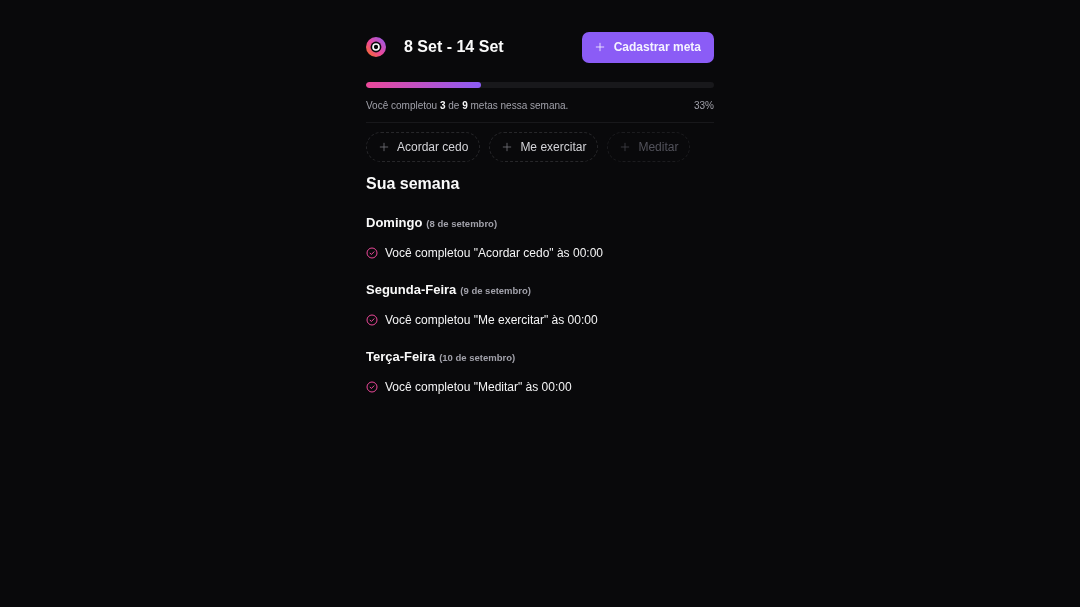 The height and width of the screenshot is (607, 1080). What do you see at coordinates (496, 291) in the screenshot?
I see `day-date: (9 de setembro)` at bounding box center [496, 291].